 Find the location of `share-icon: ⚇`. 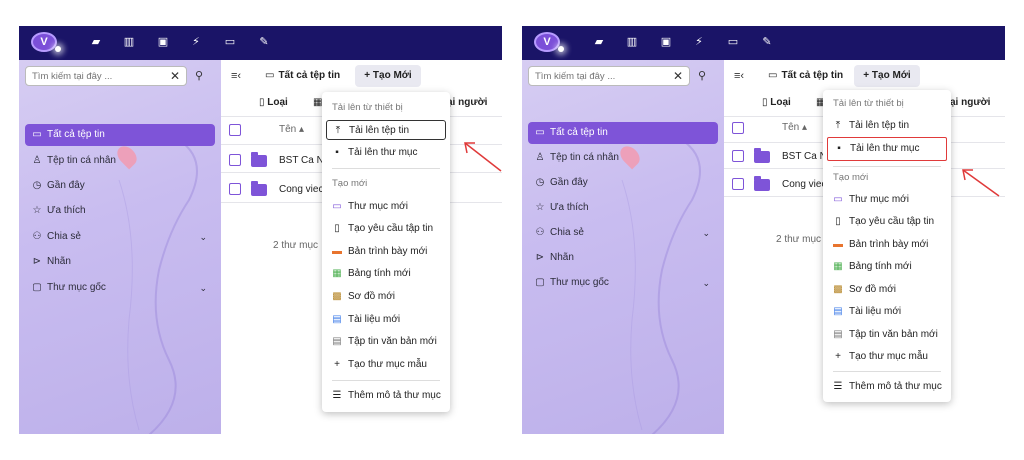

share-icon: ⚇ is located at coordinates (540, 232).